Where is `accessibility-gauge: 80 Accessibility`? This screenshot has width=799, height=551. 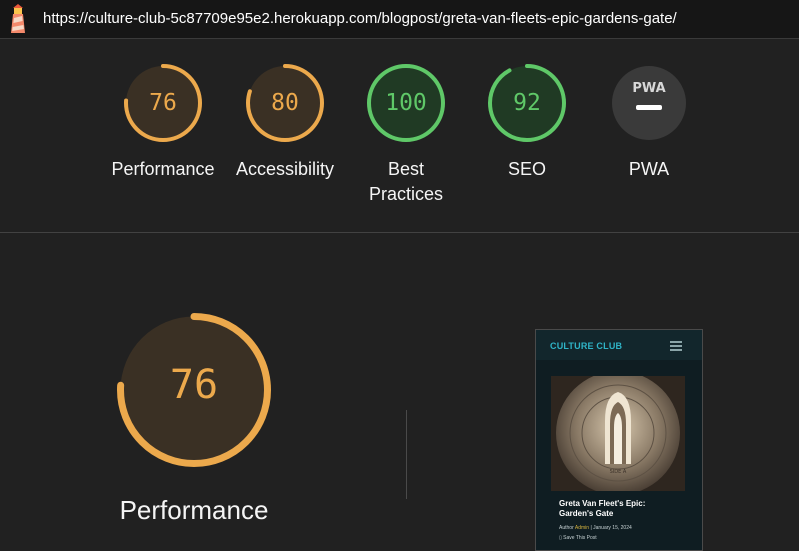
accessibility-gauge: 80 Accessibility is located at coordinates (285, 121).